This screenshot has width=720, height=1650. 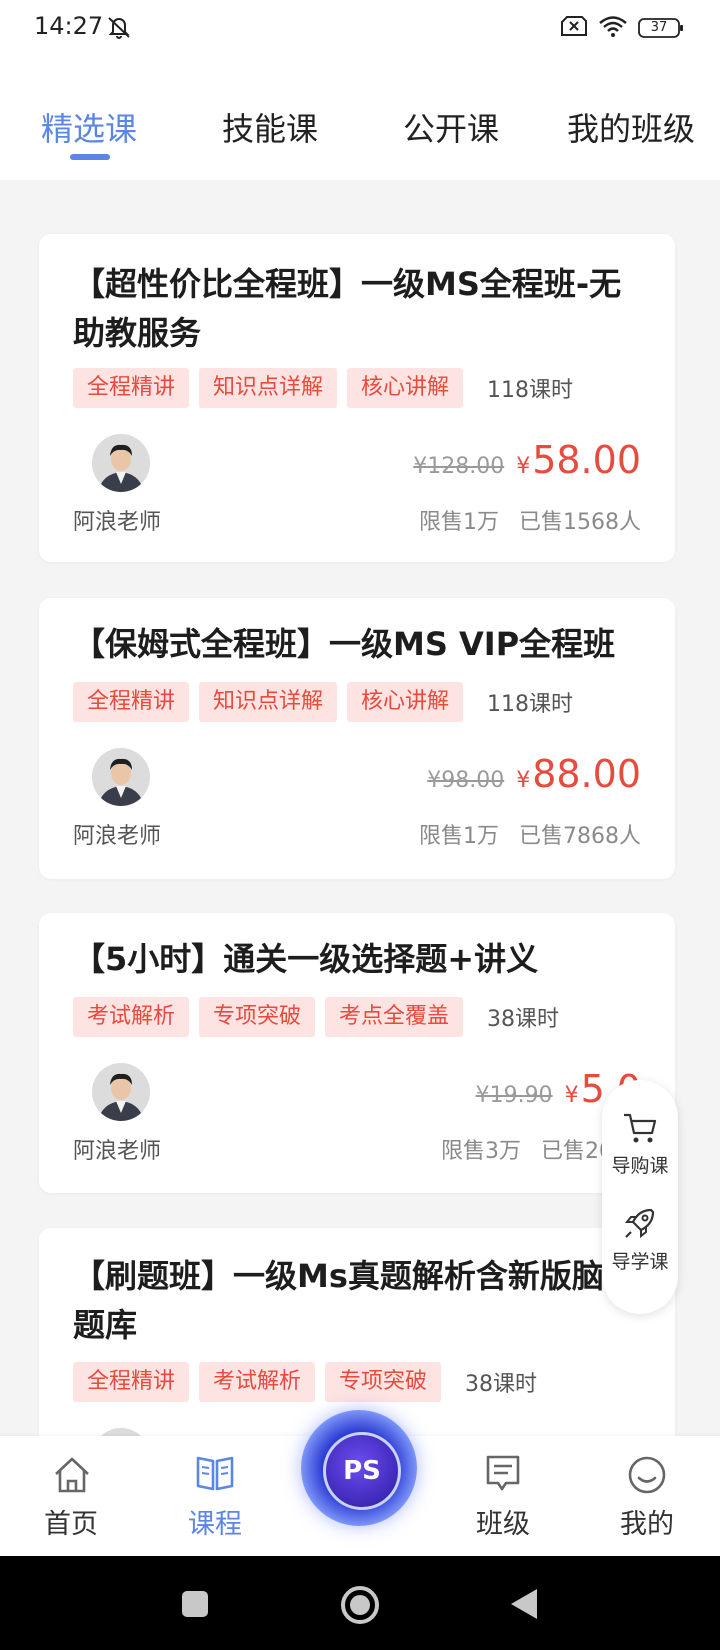 What do you see at coordinates (580, 836) in the screenshot?
I see `sales-sold: 已售7868人` at bounding box center [580, 836].